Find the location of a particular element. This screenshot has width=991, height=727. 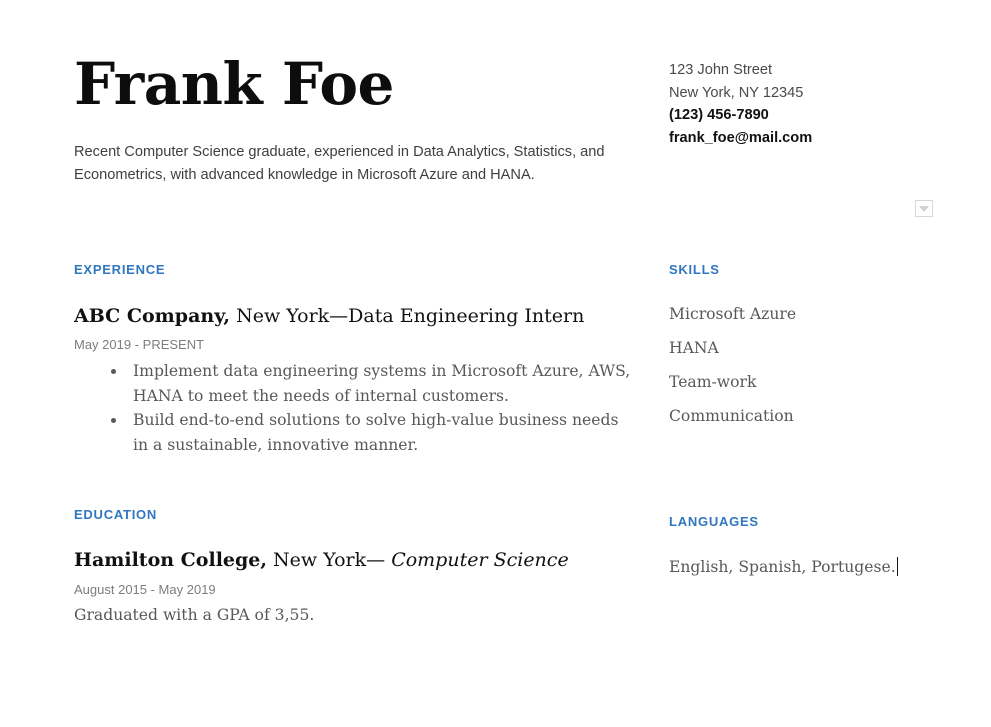

list-item-text: Communication is located at coordinates (731, 416).